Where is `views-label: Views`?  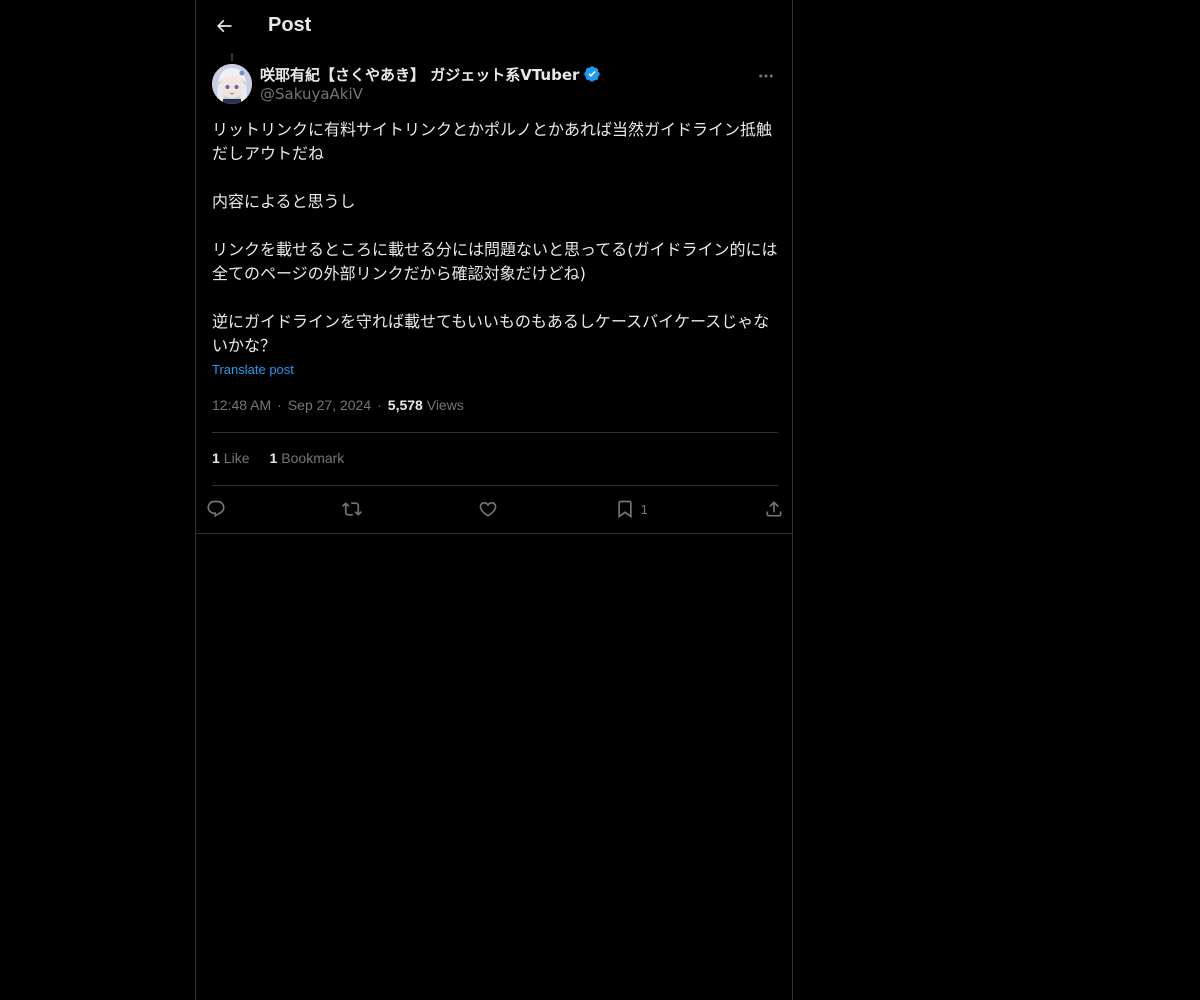 views-label: Views is located at coordinates (445, 405).